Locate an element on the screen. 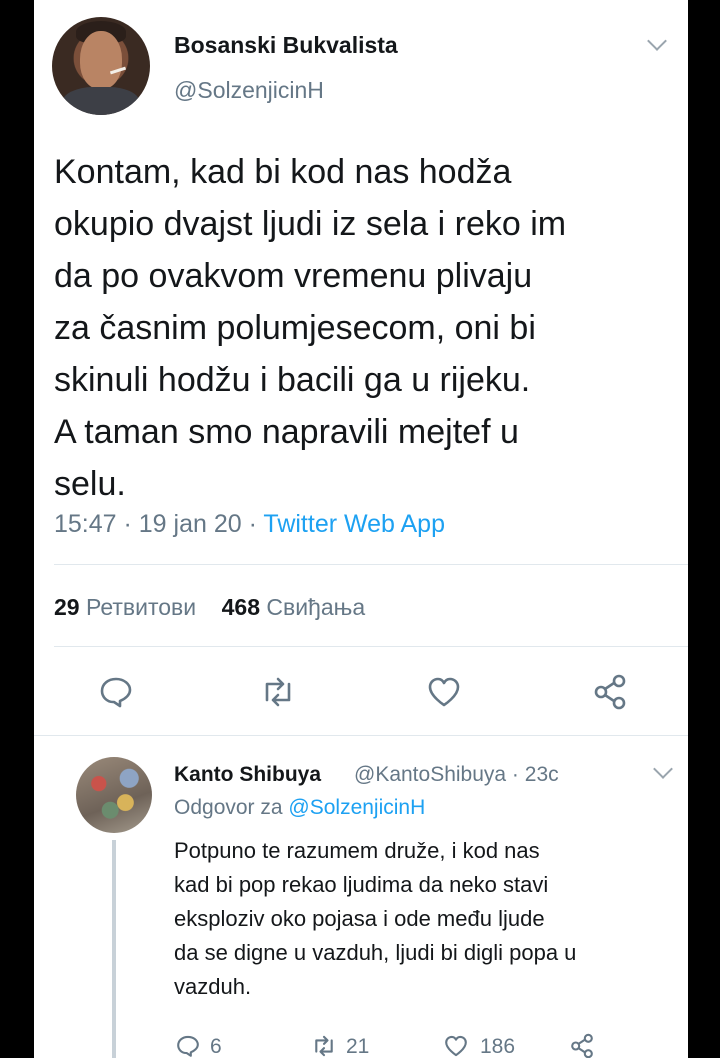 This screenshot has height=1058, width=720. reply-author-meta: @KantoShibuya · 23c is located at coordinates (456, 774).